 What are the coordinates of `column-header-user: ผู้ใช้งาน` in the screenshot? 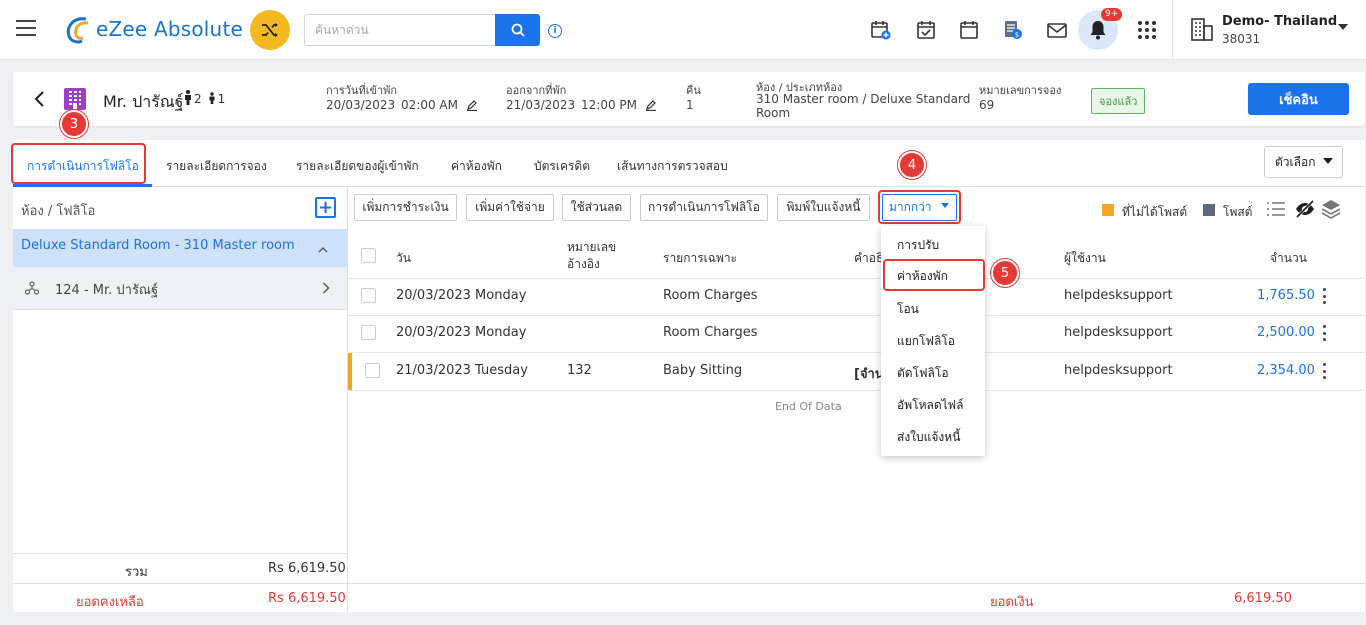 It's located at (1085, 258).